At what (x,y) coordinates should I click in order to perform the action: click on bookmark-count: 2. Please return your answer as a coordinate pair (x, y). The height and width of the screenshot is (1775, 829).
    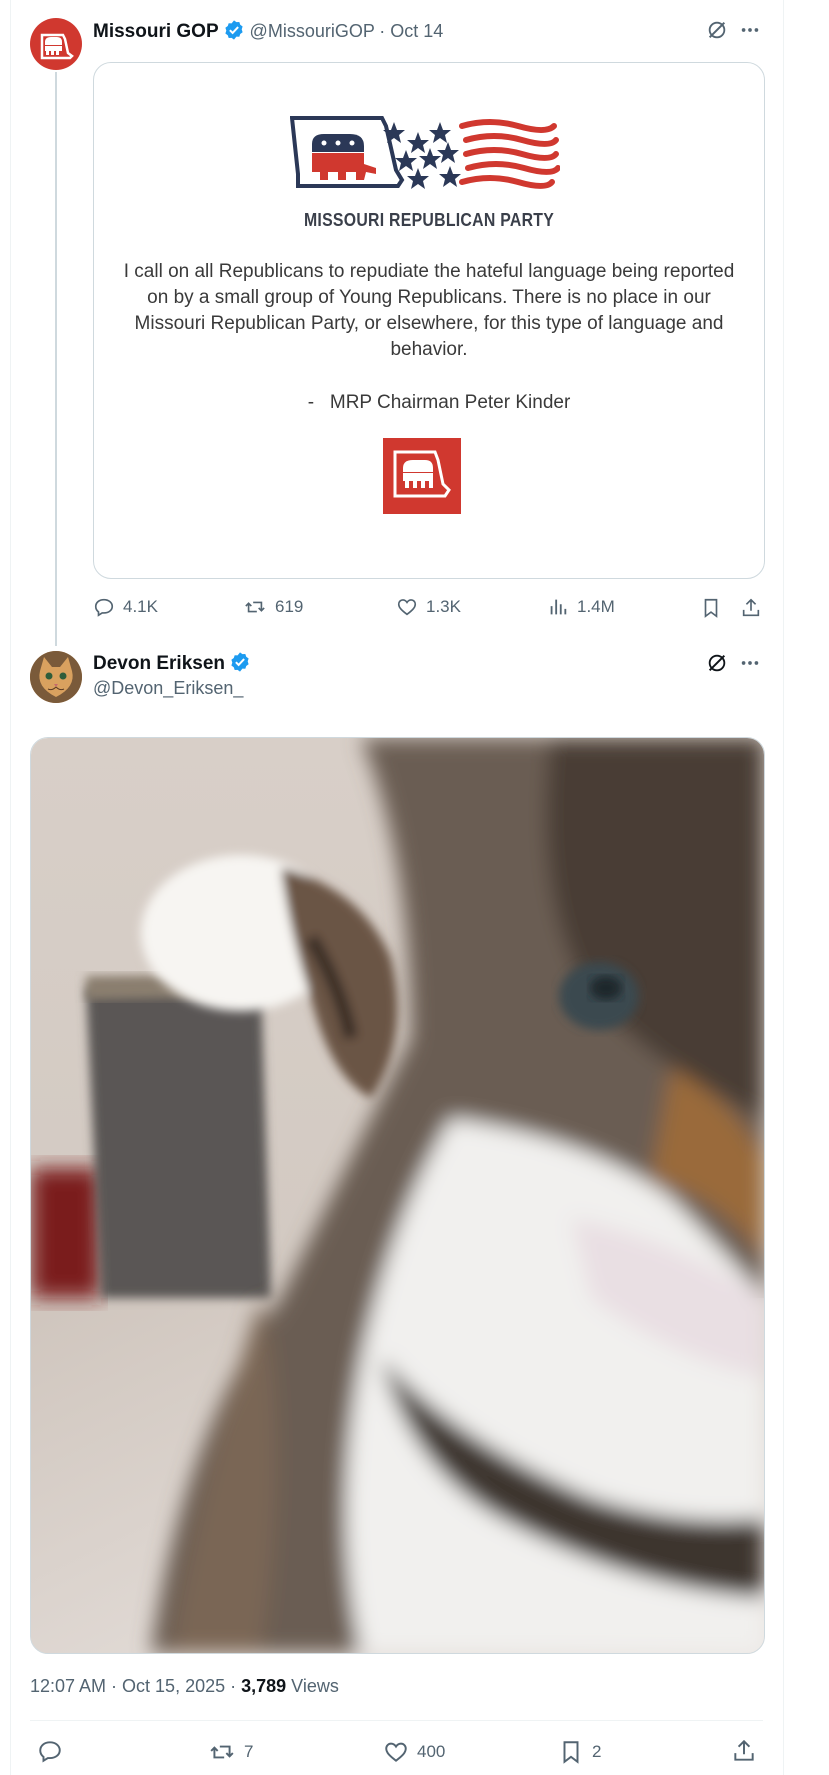
    Looking at the image, I should click on (597, 1751).